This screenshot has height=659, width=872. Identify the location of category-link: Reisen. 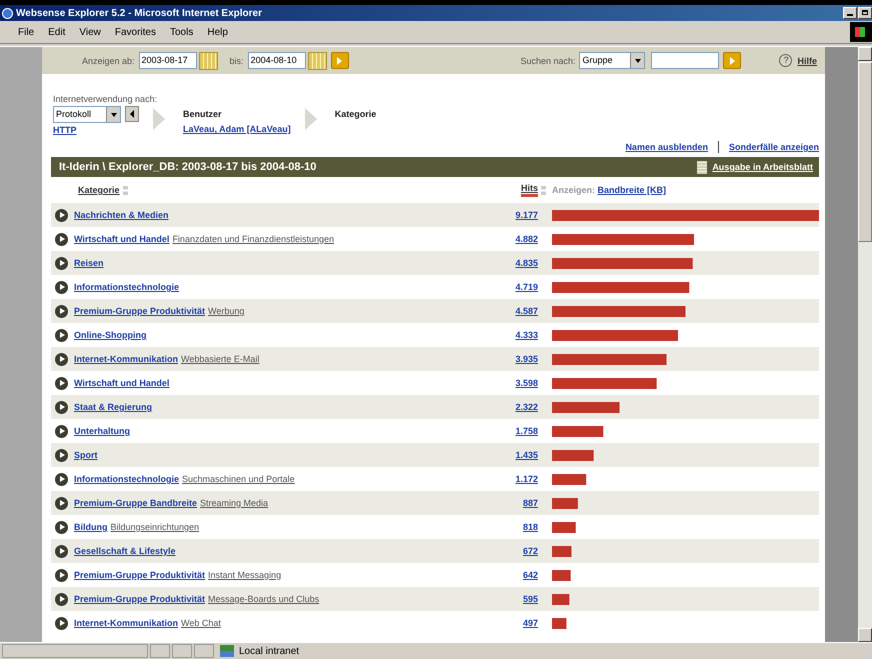
(89, 263).